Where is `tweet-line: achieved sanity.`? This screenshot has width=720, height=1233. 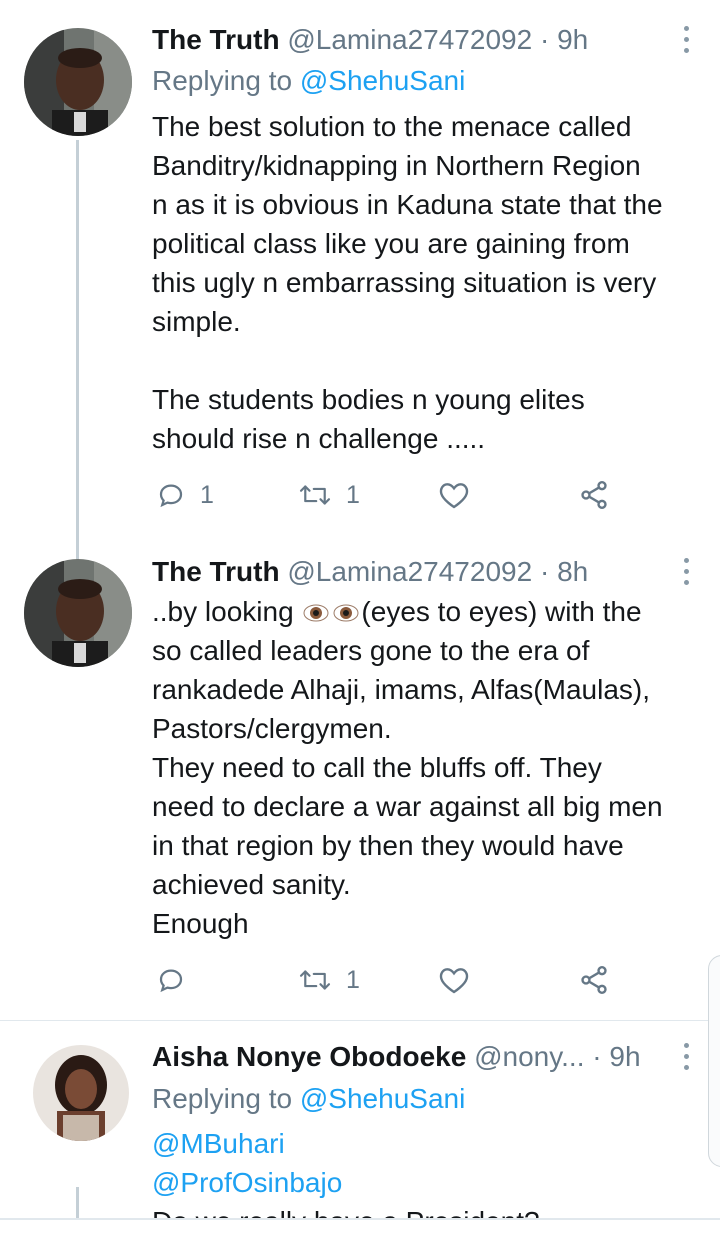 tweet-line: achieved sanity. is located at coordinates (251, 884).